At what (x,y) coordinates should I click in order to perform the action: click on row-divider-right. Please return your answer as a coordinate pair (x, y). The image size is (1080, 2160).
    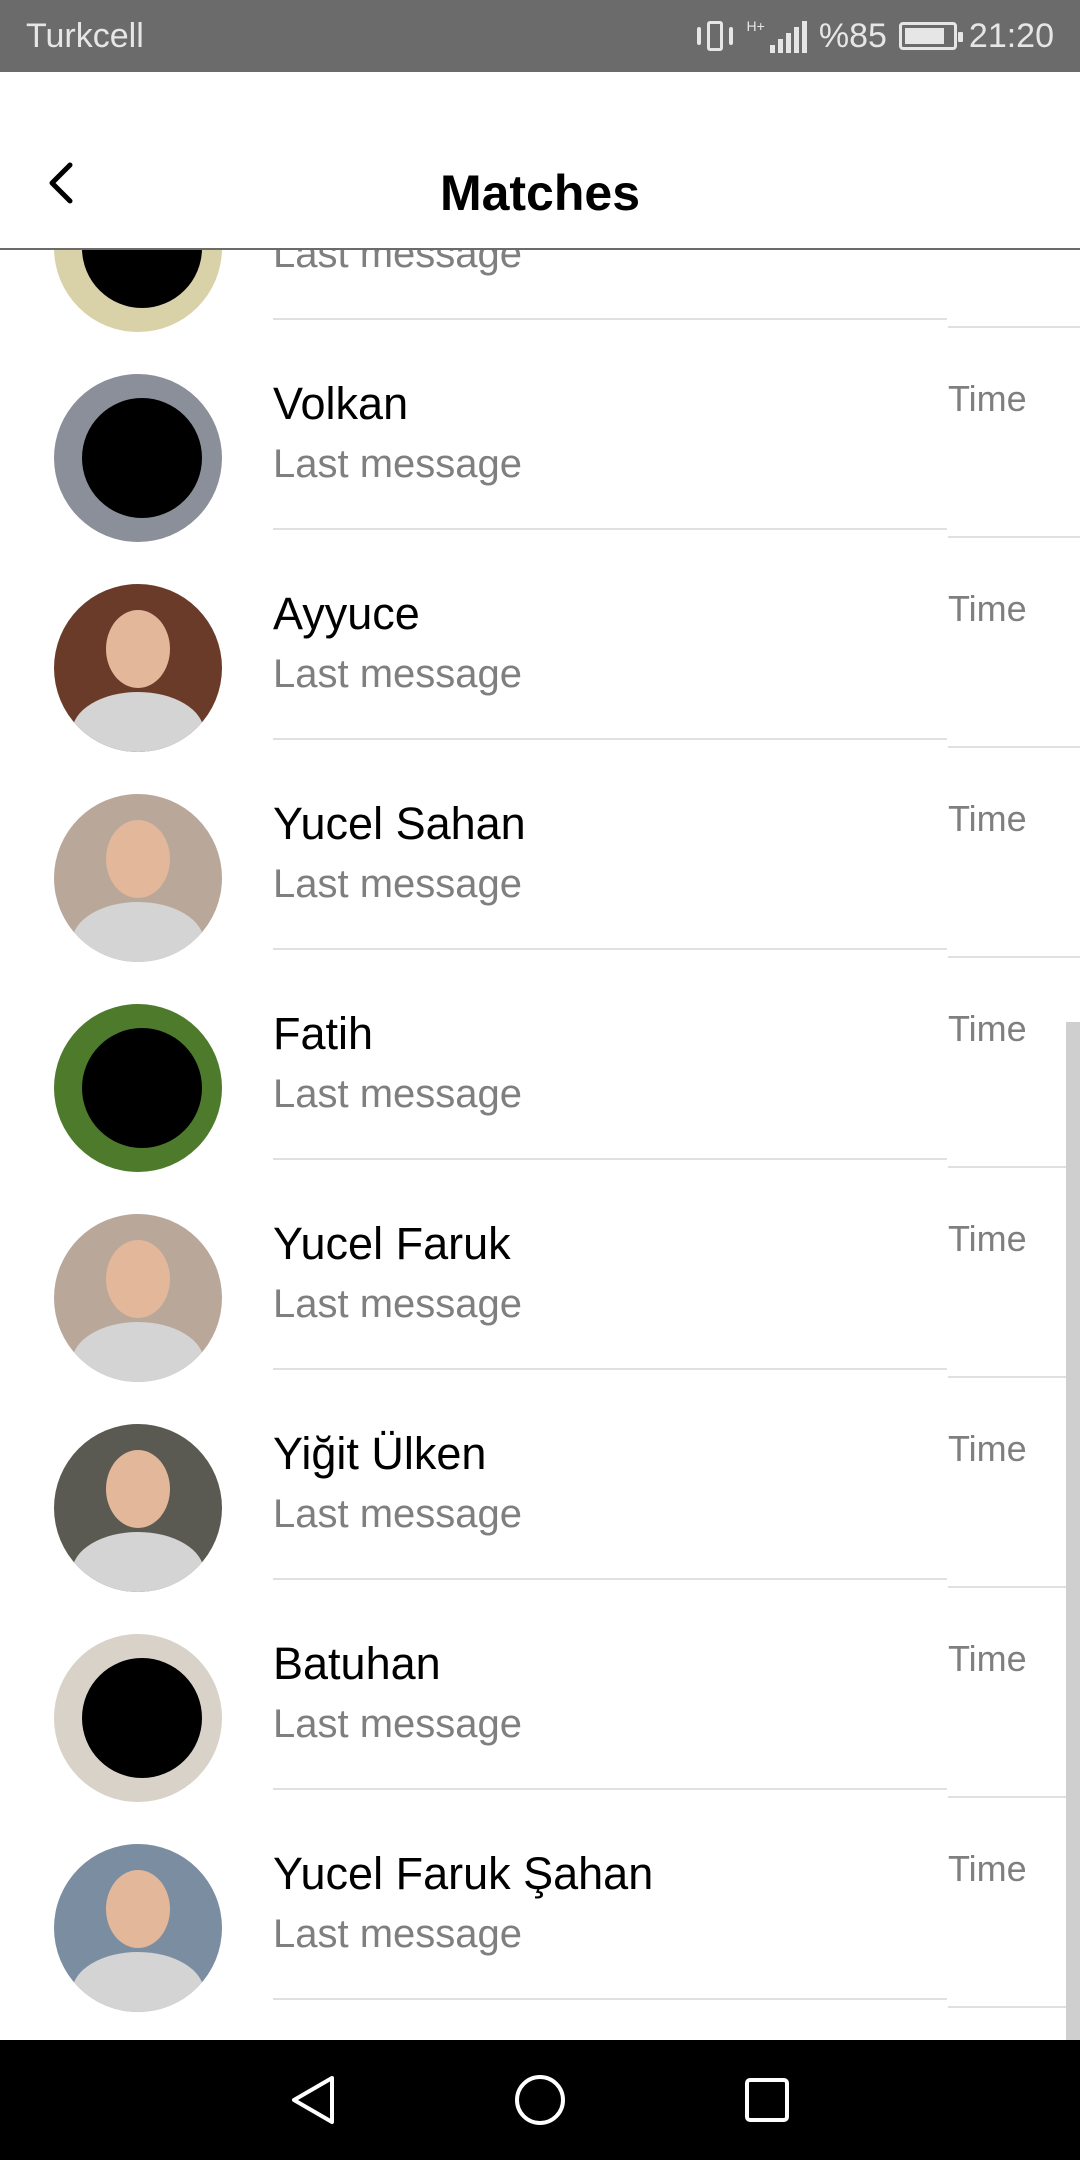
    Looking at the image, I should click on (1014, 2007).